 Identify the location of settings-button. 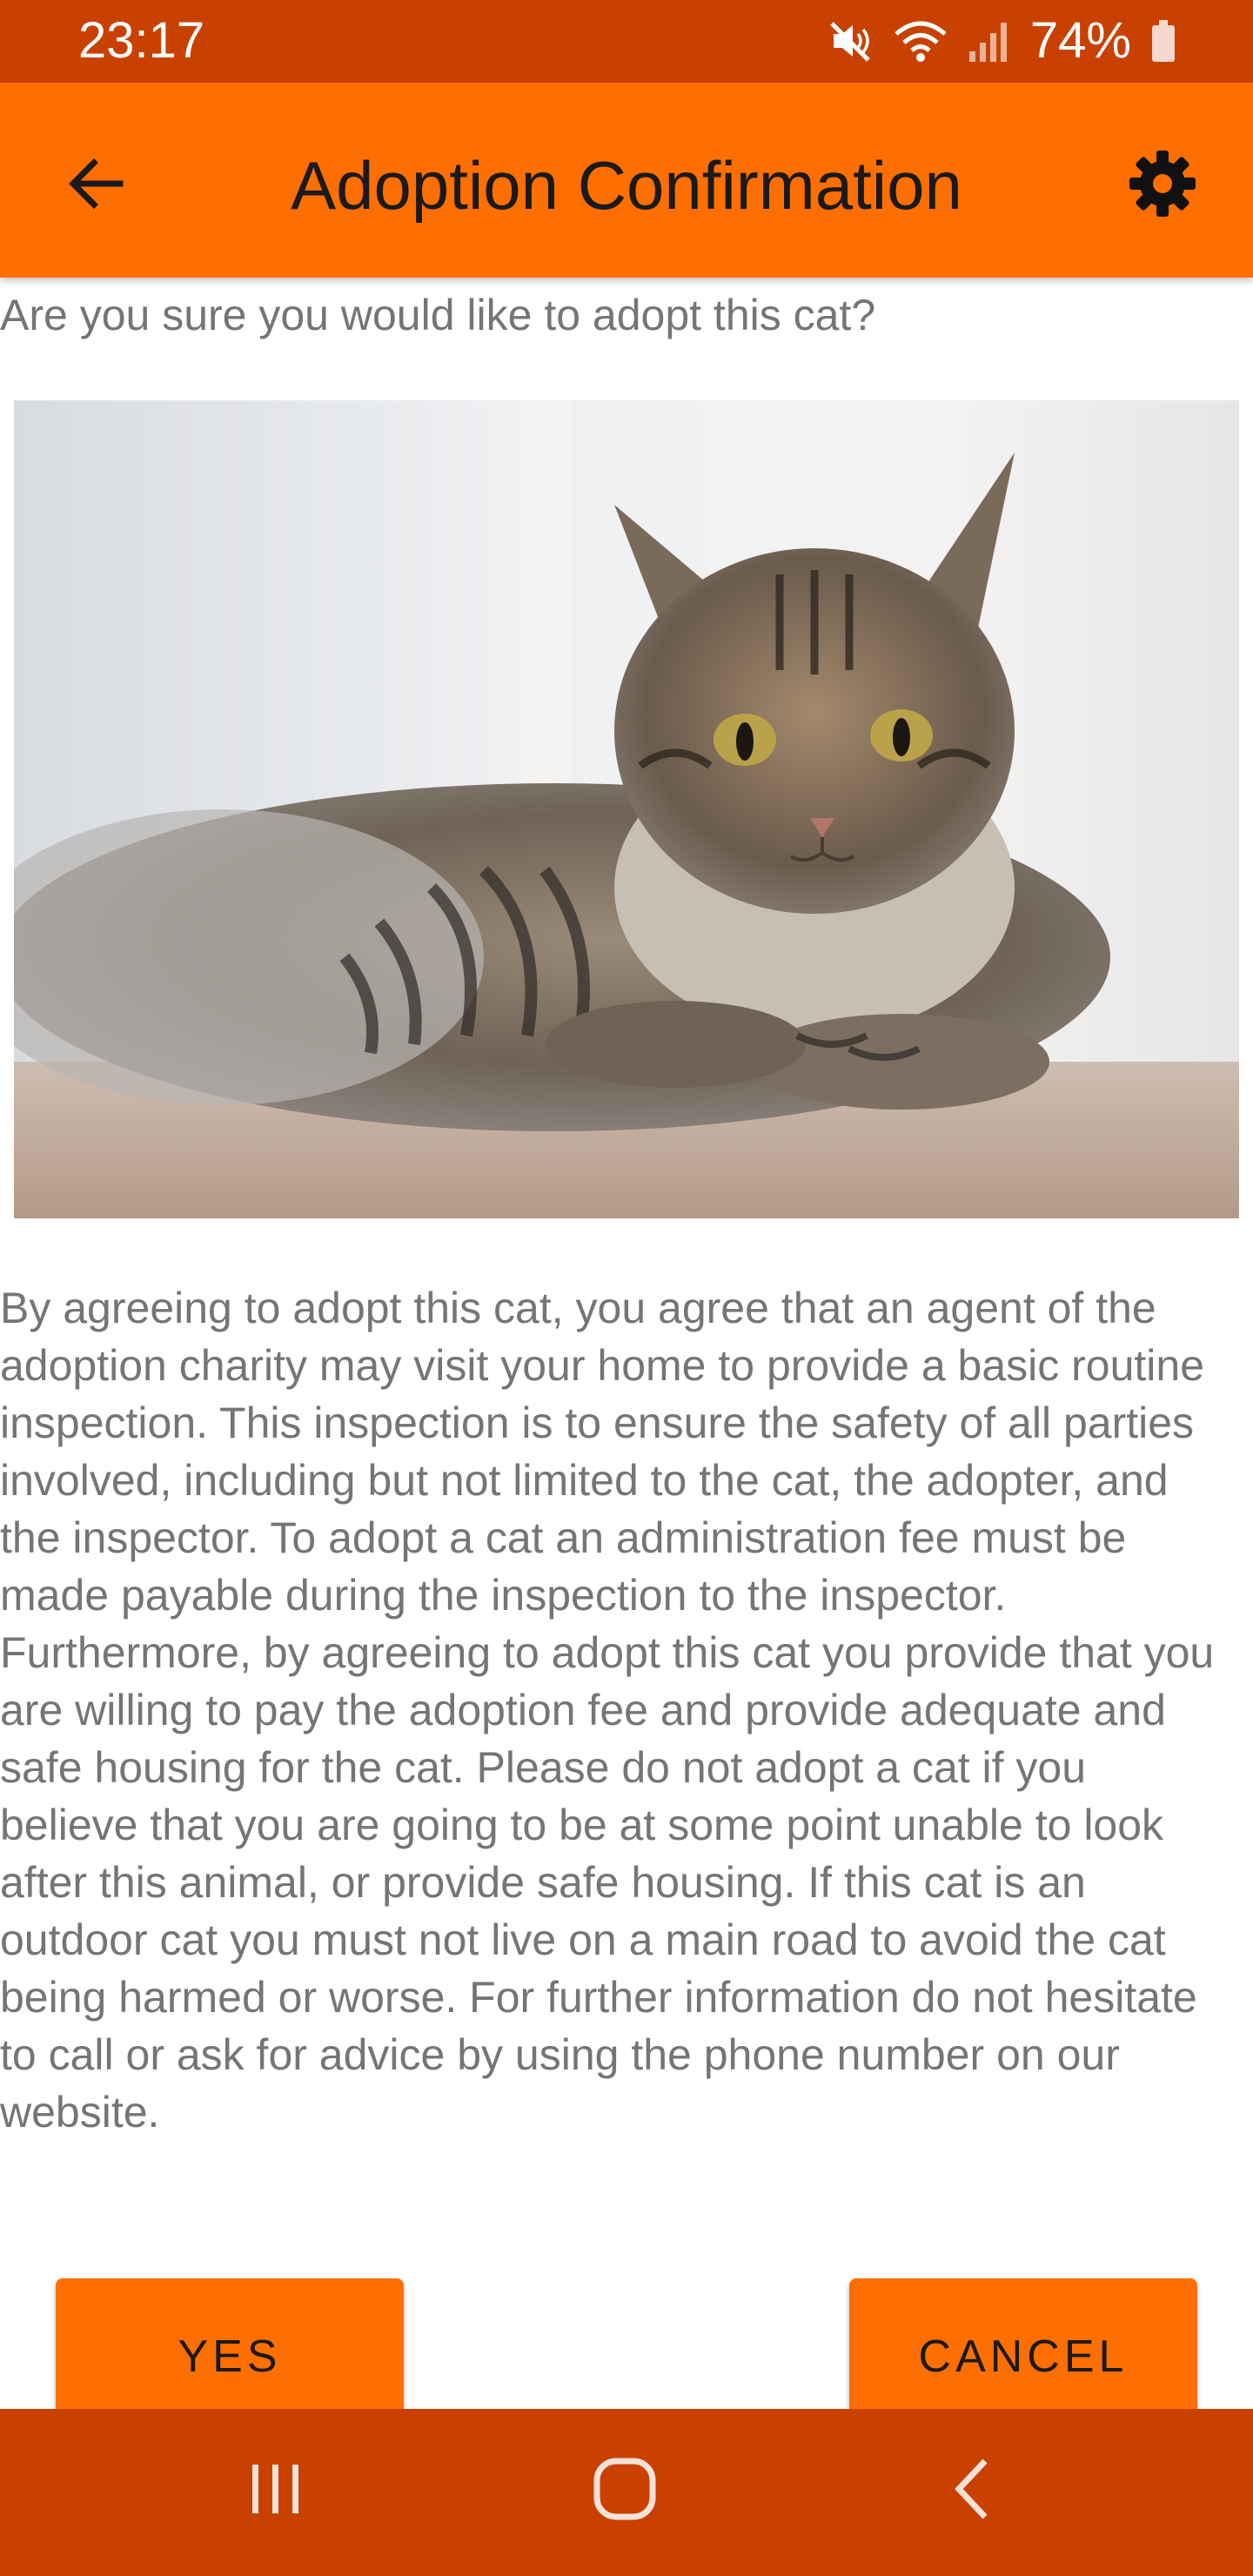
(1162, 186).